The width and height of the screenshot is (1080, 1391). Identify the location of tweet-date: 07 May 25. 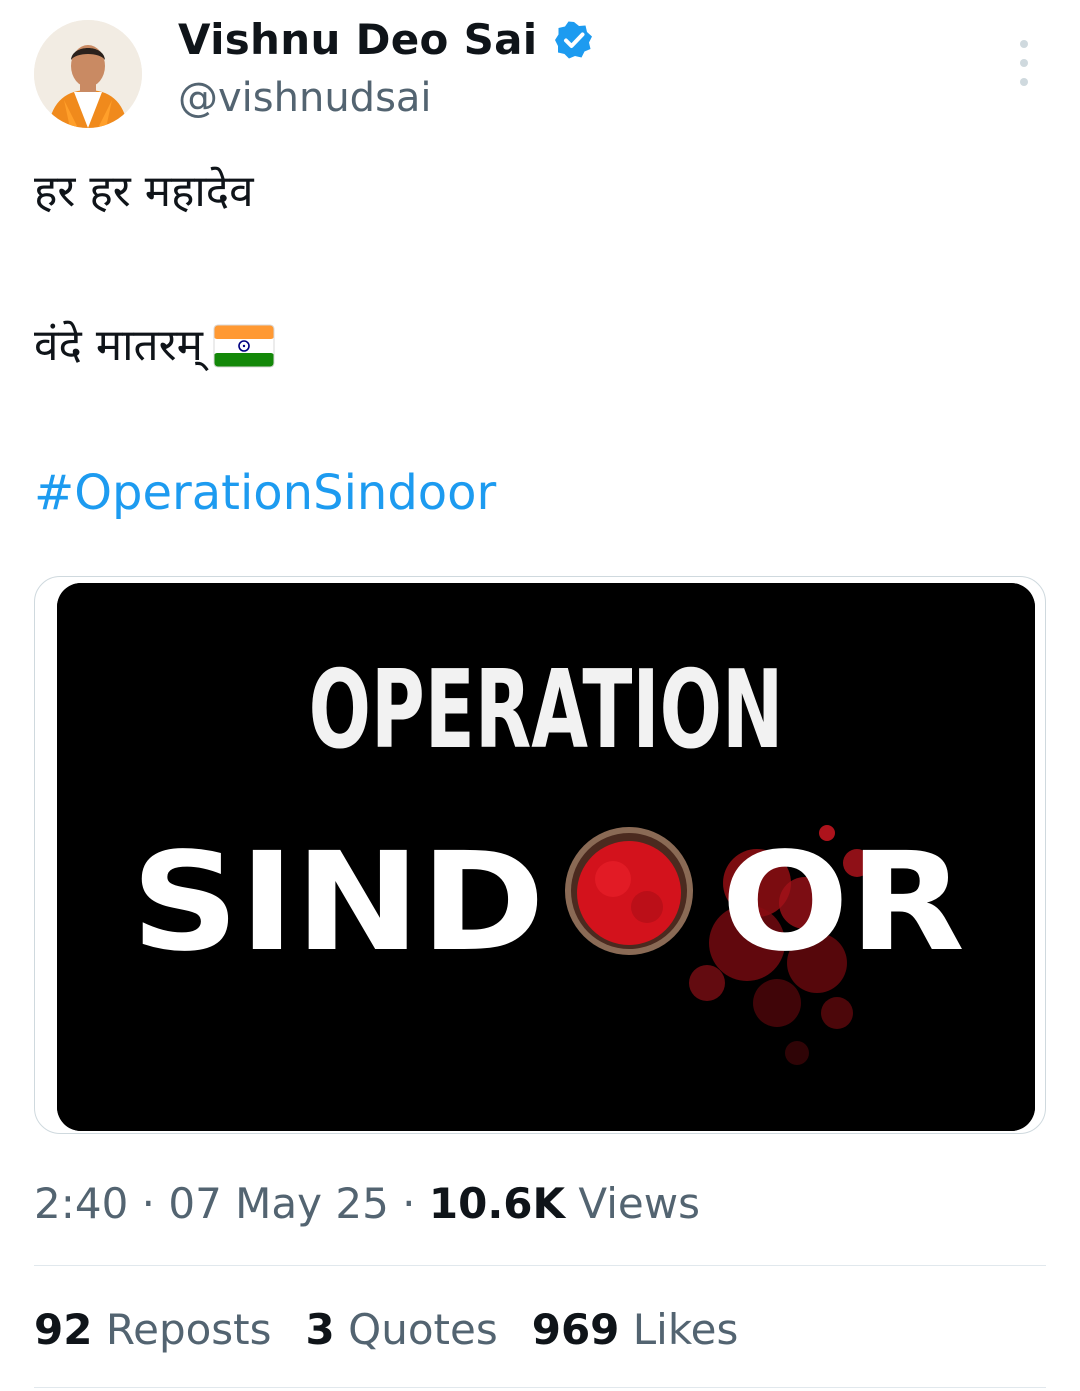
(278, 1203).